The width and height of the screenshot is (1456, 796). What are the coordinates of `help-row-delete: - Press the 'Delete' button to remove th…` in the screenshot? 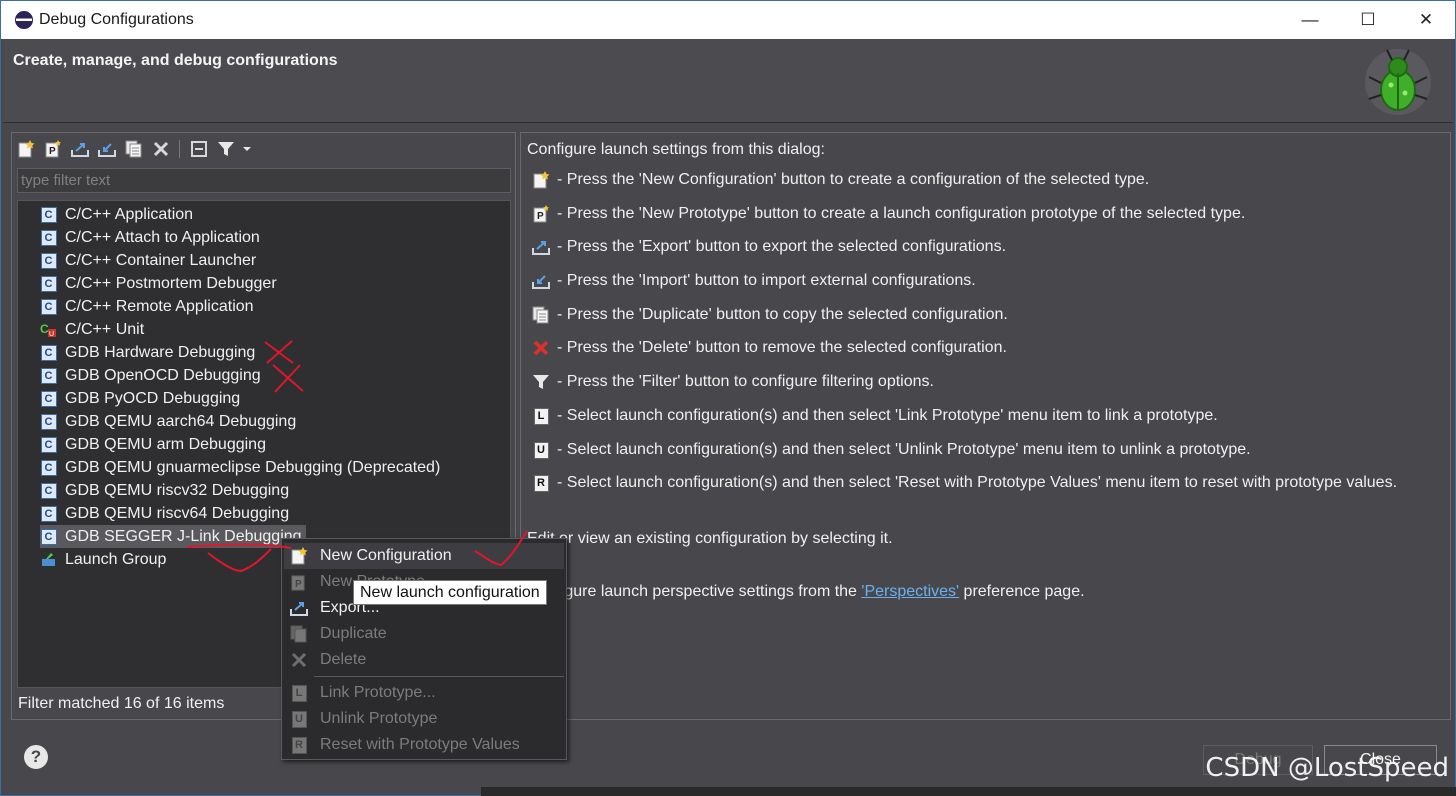 It's located at (769, 348).